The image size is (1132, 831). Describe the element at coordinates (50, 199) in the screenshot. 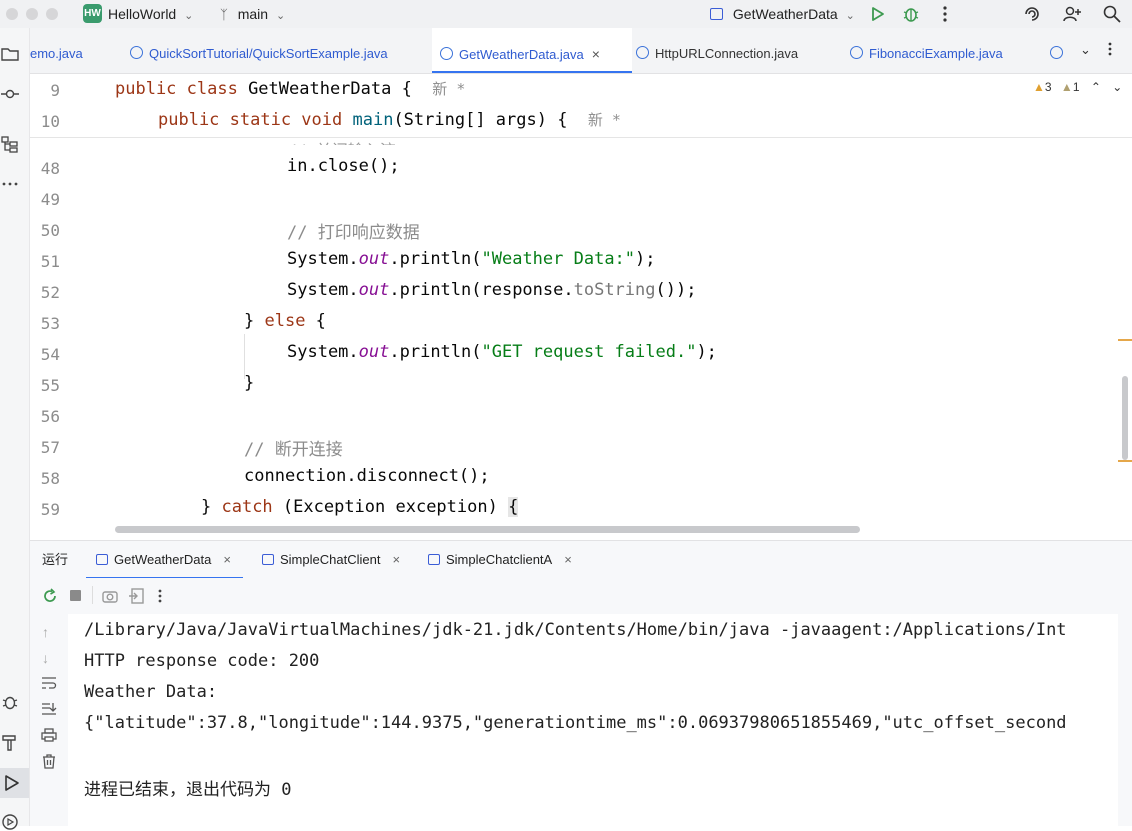

I see `line-number: 49` at that location.